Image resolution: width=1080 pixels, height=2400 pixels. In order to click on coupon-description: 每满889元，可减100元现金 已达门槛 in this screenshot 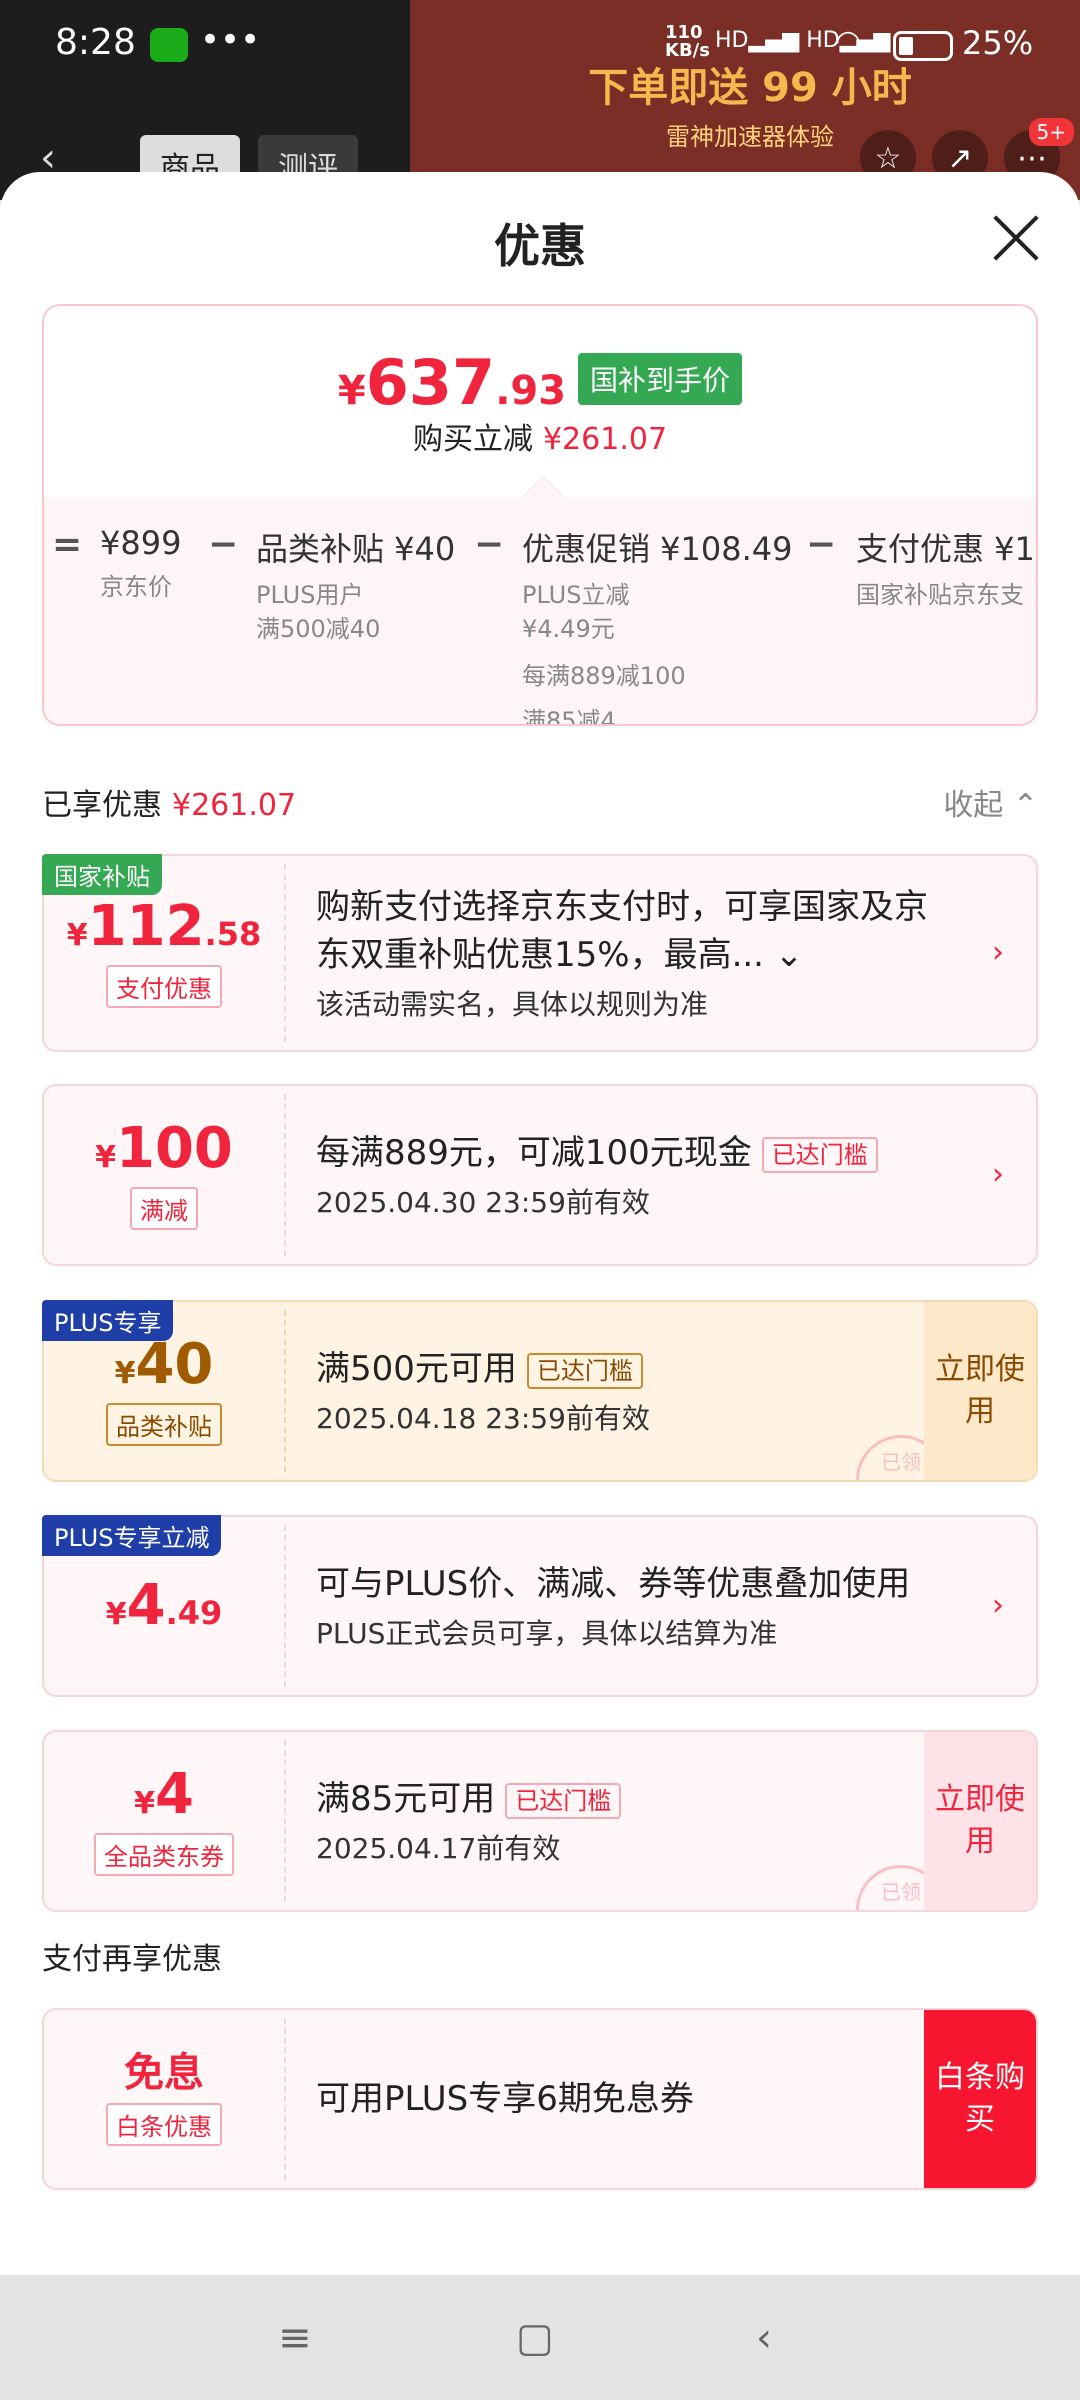, I will do `click(636, 1153)`.